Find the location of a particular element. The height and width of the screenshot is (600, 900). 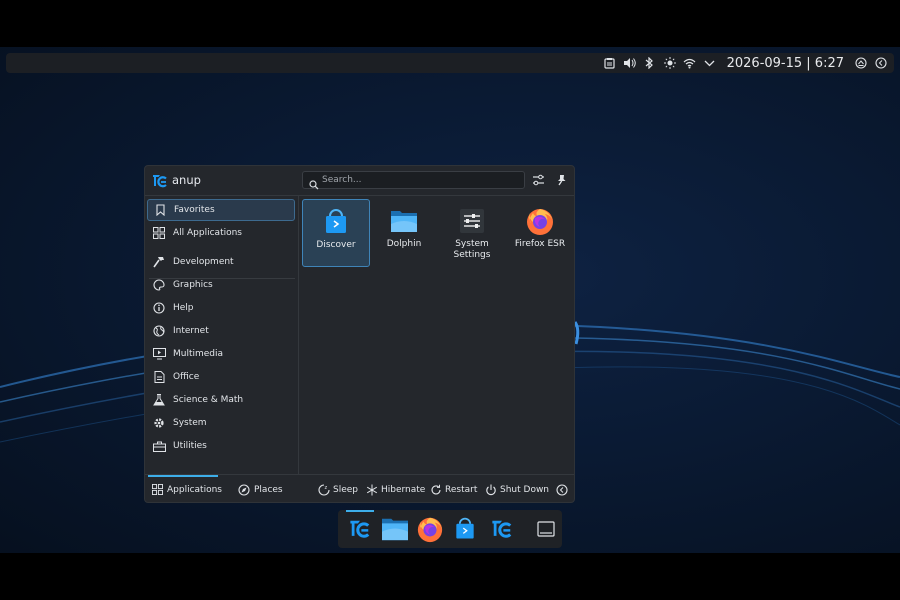

sleep-icon: z is located at coordinates (324, 489).